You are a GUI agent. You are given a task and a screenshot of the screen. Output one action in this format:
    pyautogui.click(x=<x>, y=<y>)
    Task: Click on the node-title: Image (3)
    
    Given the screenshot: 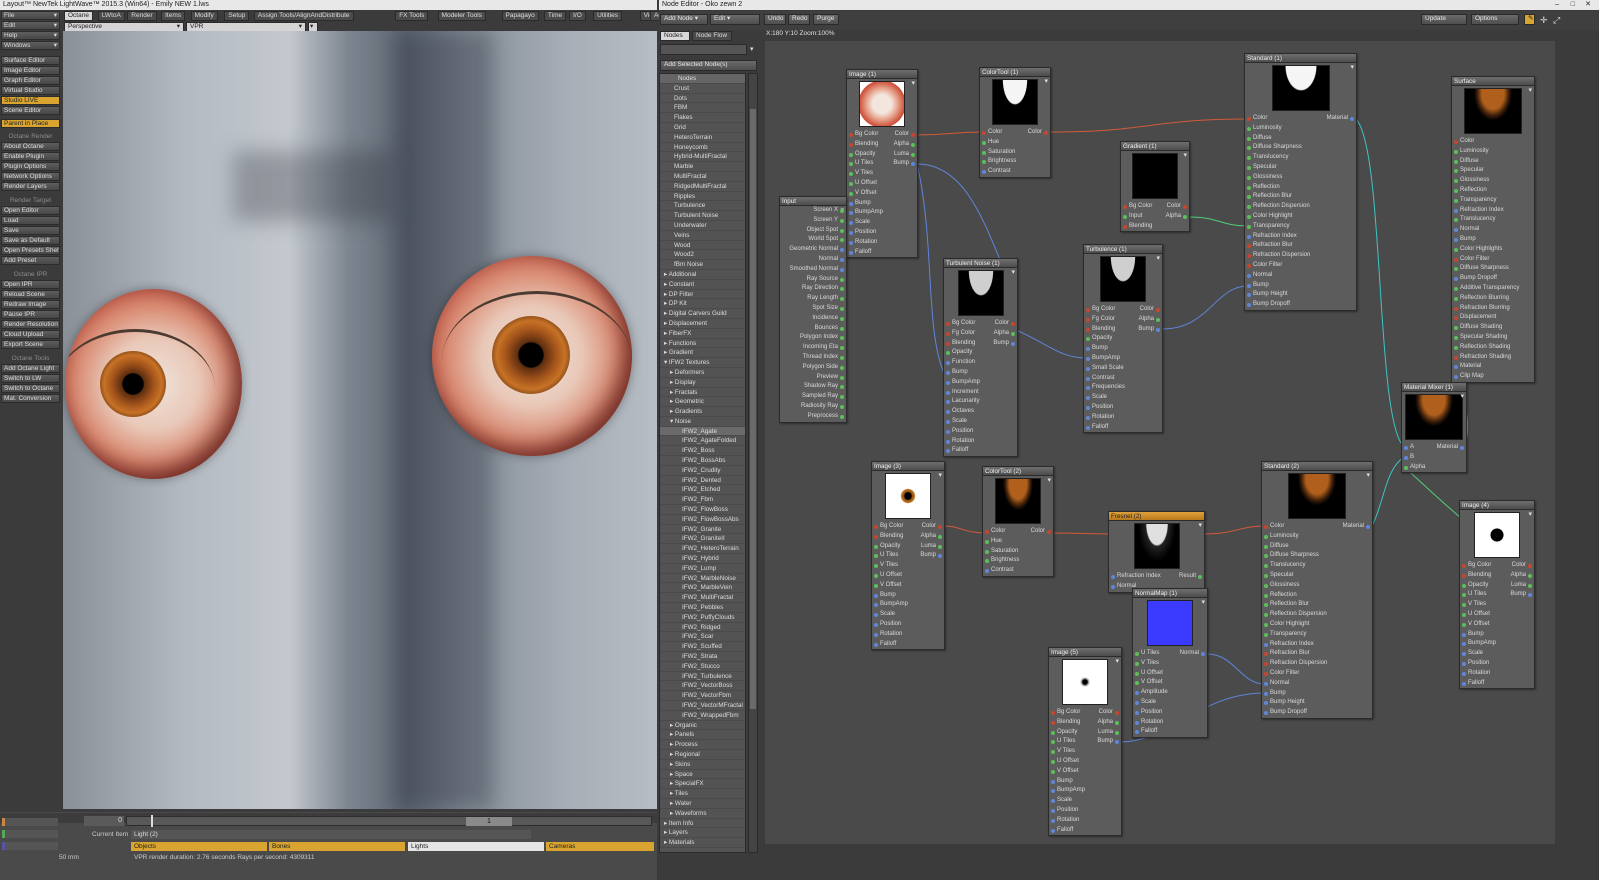 What is the action you would take?
    pyautogui.click(x=908, y=466)
    